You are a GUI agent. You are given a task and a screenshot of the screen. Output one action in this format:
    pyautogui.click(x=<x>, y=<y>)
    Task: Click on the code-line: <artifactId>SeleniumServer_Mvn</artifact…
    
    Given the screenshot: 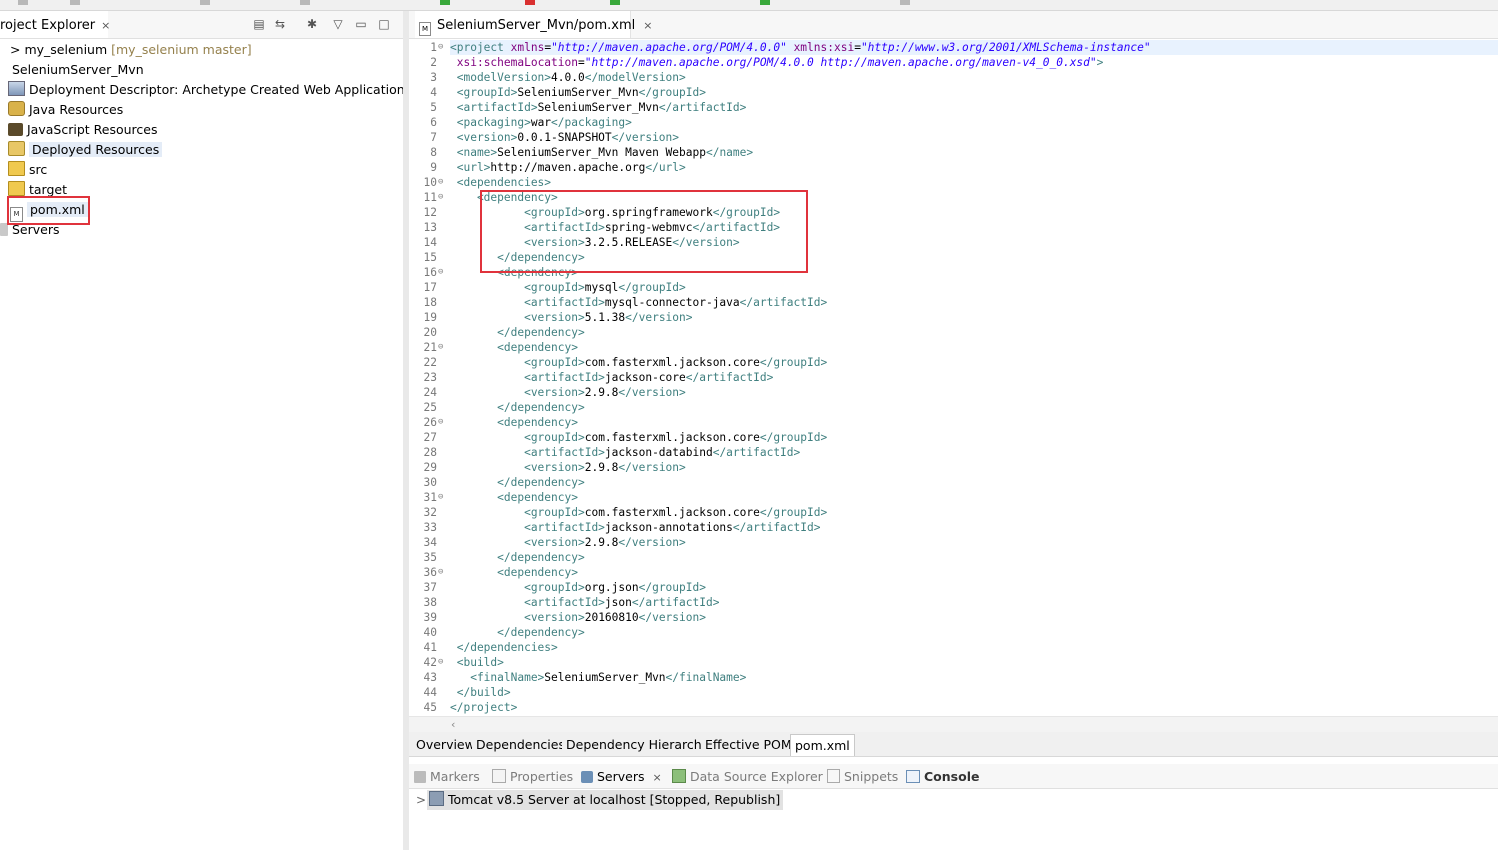 What is the action you would take?
    pyautogui.click(x=598, y=107)
    